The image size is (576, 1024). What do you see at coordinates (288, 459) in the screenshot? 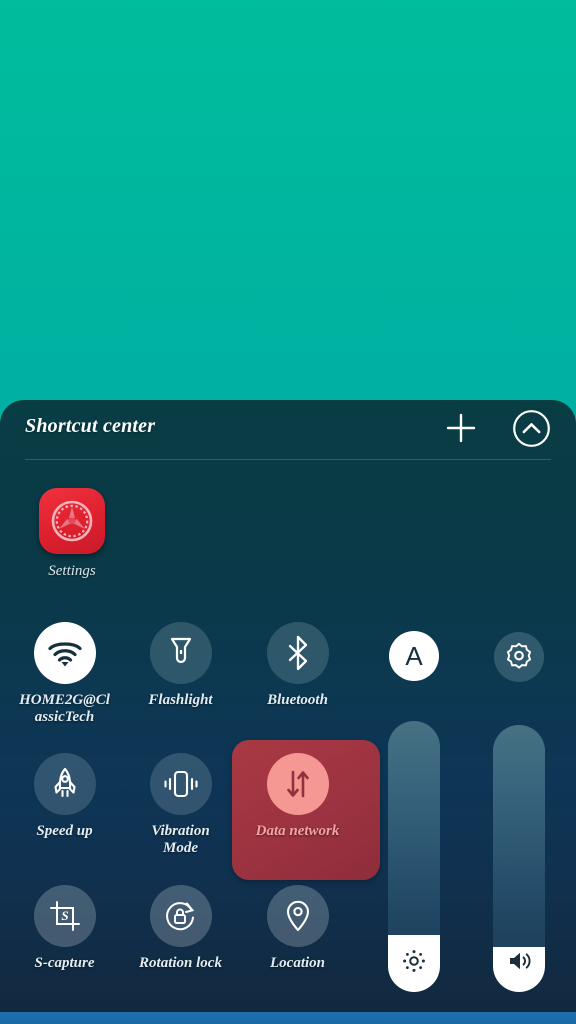
I see `panel-divider` at bounding box center [288, 459].